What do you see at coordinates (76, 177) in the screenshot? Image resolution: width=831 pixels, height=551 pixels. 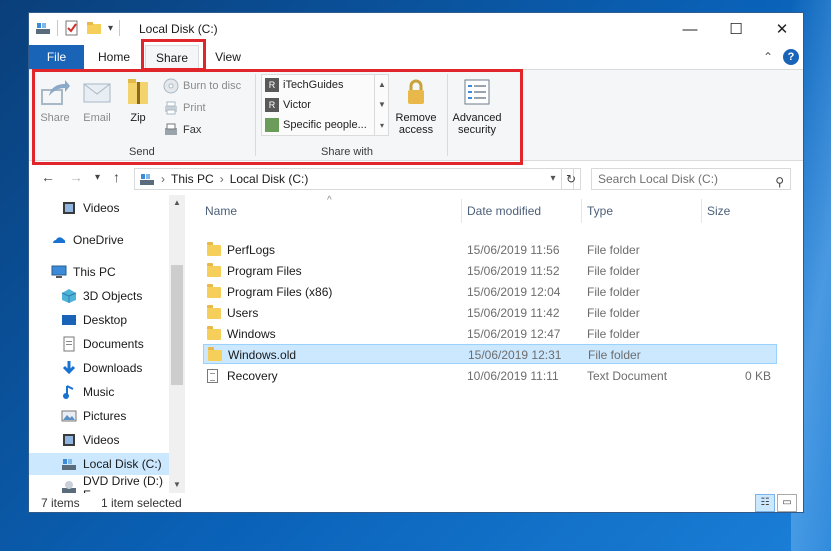 I see `forward-button: →` at bounding box center [76, 177].